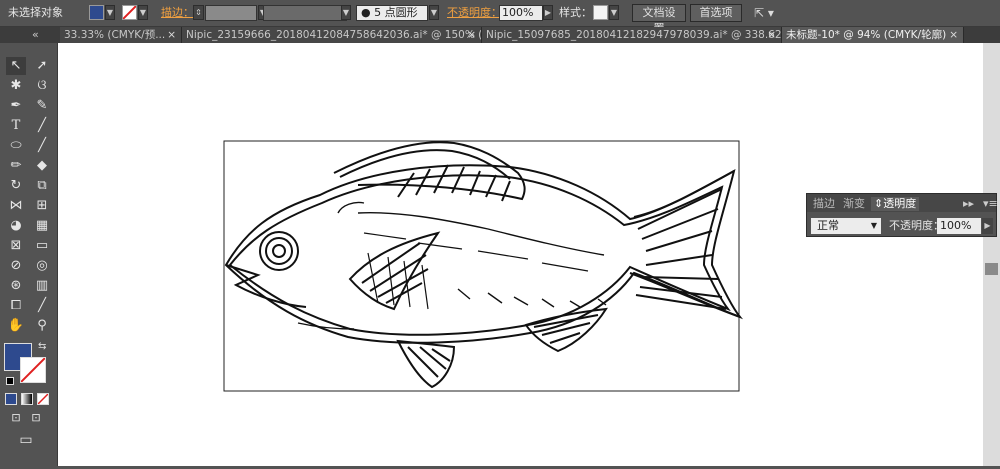 This screenshot has height=469, width=1000. I want to click on symbol-sprayer-tool-icon: ⊛, so click(16, 286).